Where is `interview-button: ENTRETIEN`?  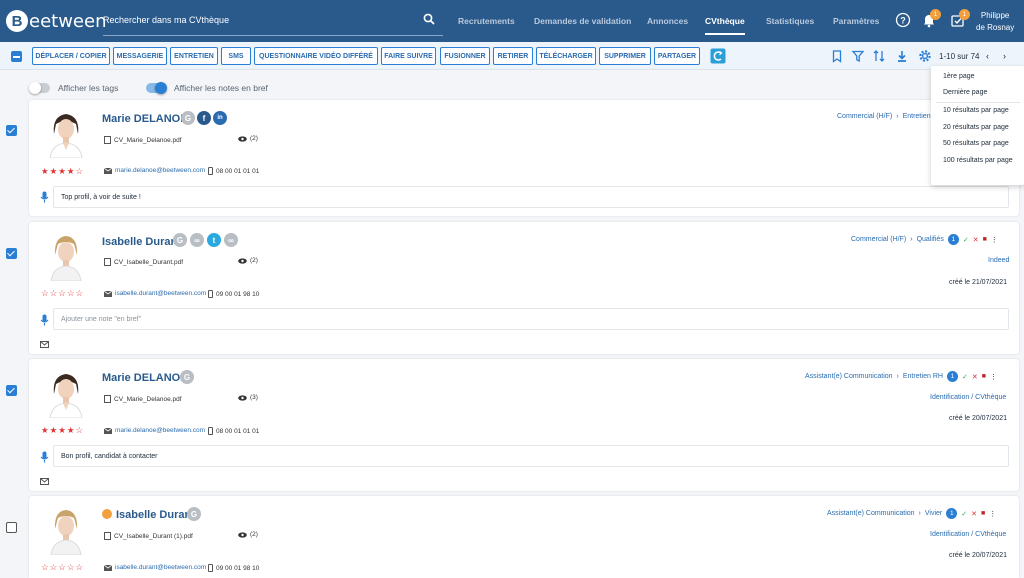 interview-button: ENTRETIEN is located at coordinates (194, 56).